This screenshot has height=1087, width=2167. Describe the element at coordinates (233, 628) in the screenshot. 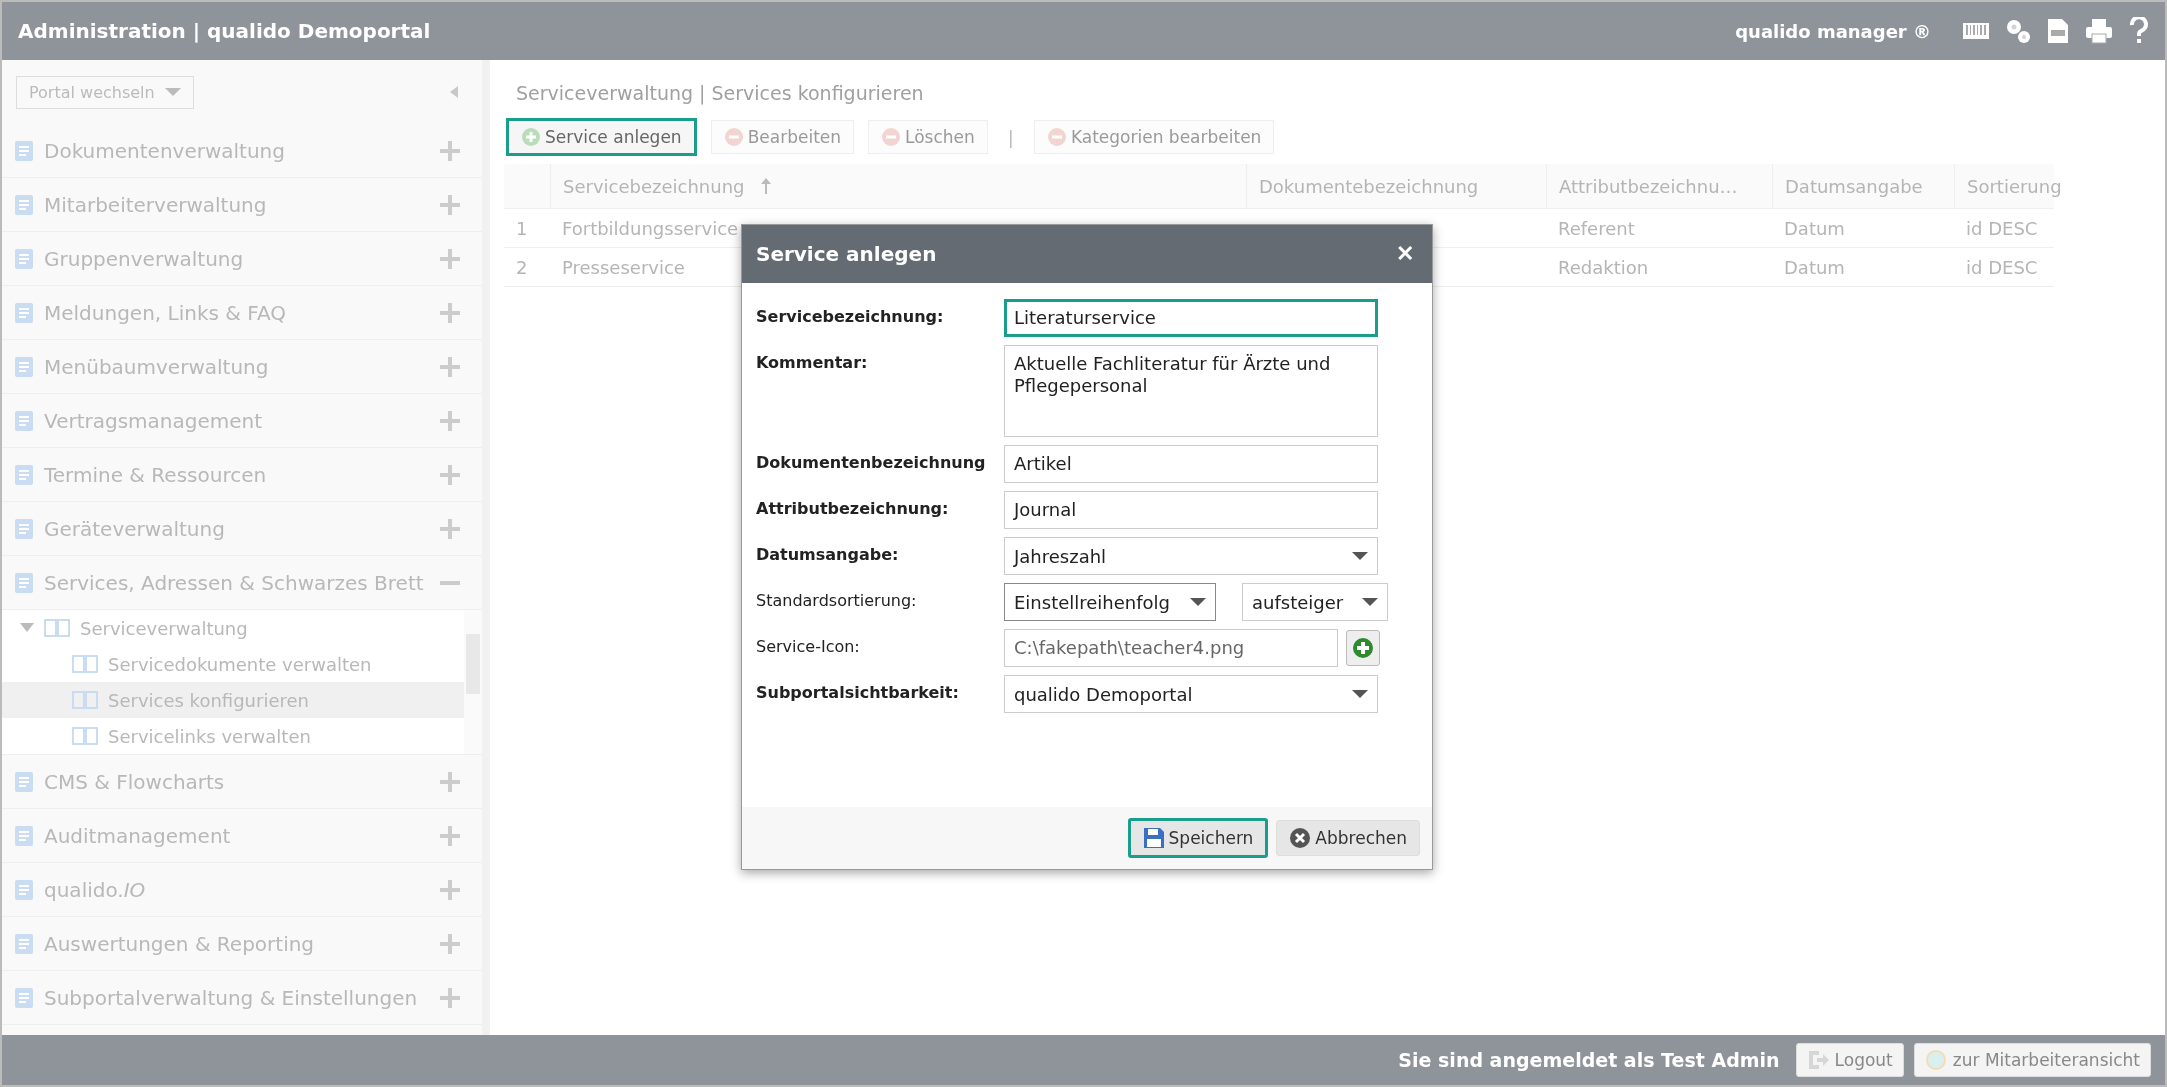

I see `tree-item: Serviceverwaltung` at that location.